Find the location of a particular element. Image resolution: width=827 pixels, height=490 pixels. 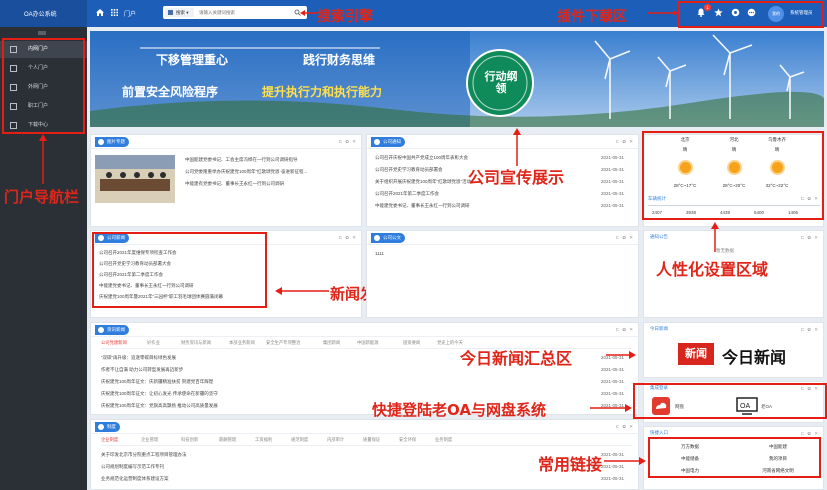

list-item: 庆祝建党100周年征文：庆新疆精准扶贫 贺建党百年辉煌 is located at coordinates (157, 382).